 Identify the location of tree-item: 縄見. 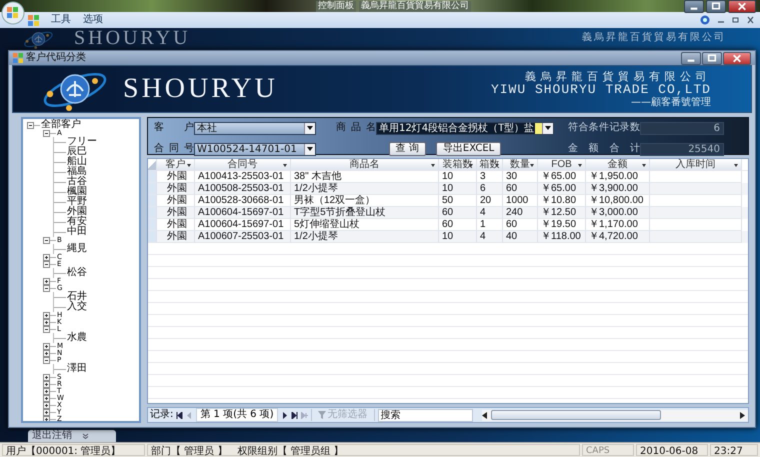
(77, 249).